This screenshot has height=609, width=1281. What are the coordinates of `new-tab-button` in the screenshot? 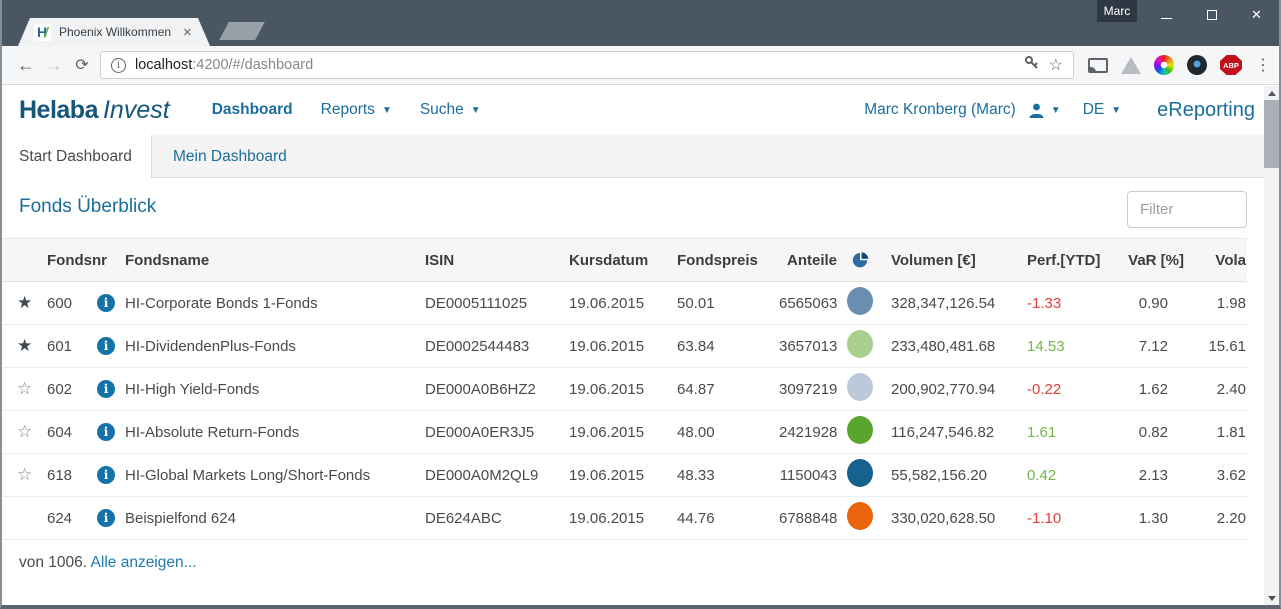 It's located at (242, 31).